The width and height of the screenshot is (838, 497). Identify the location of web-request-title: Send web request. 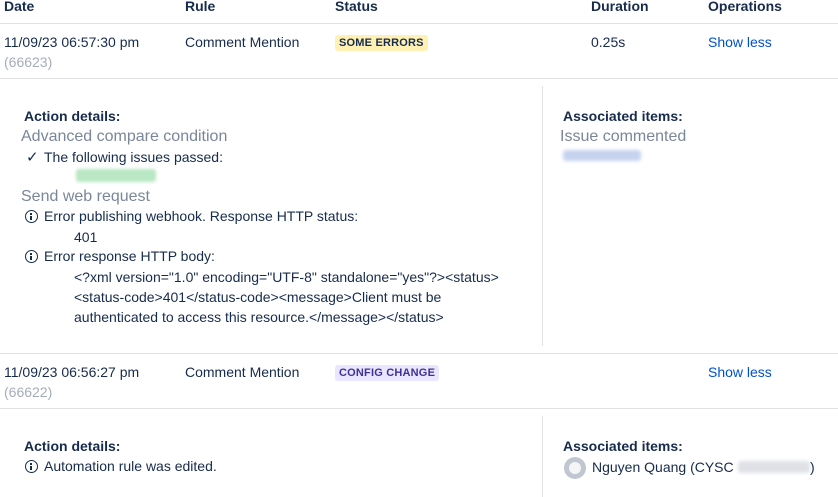
(85, 196).